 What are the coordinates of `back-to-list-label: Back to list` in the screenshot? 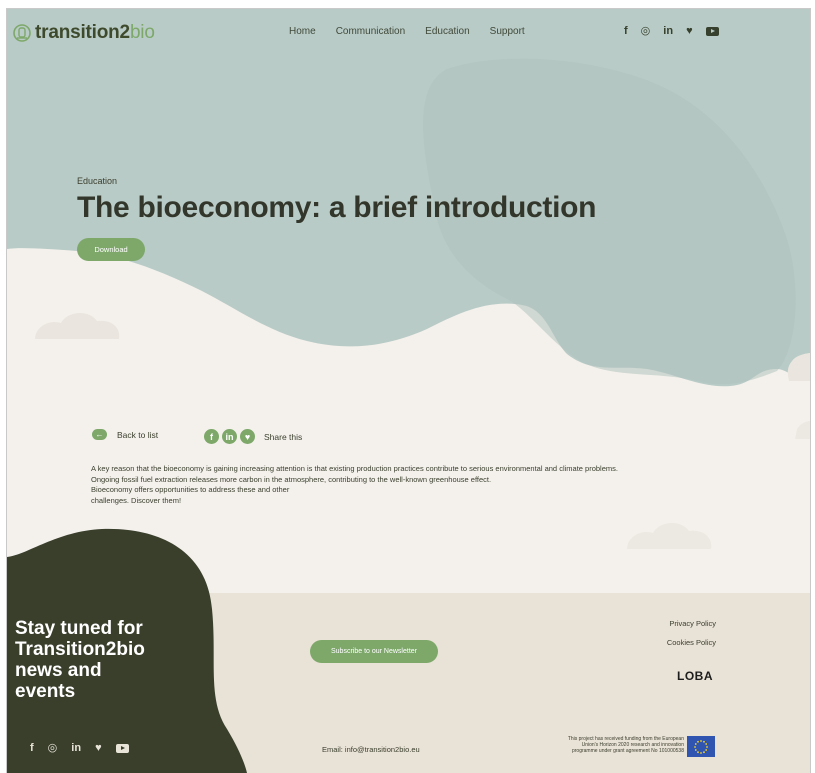 It's located at (138, 434).